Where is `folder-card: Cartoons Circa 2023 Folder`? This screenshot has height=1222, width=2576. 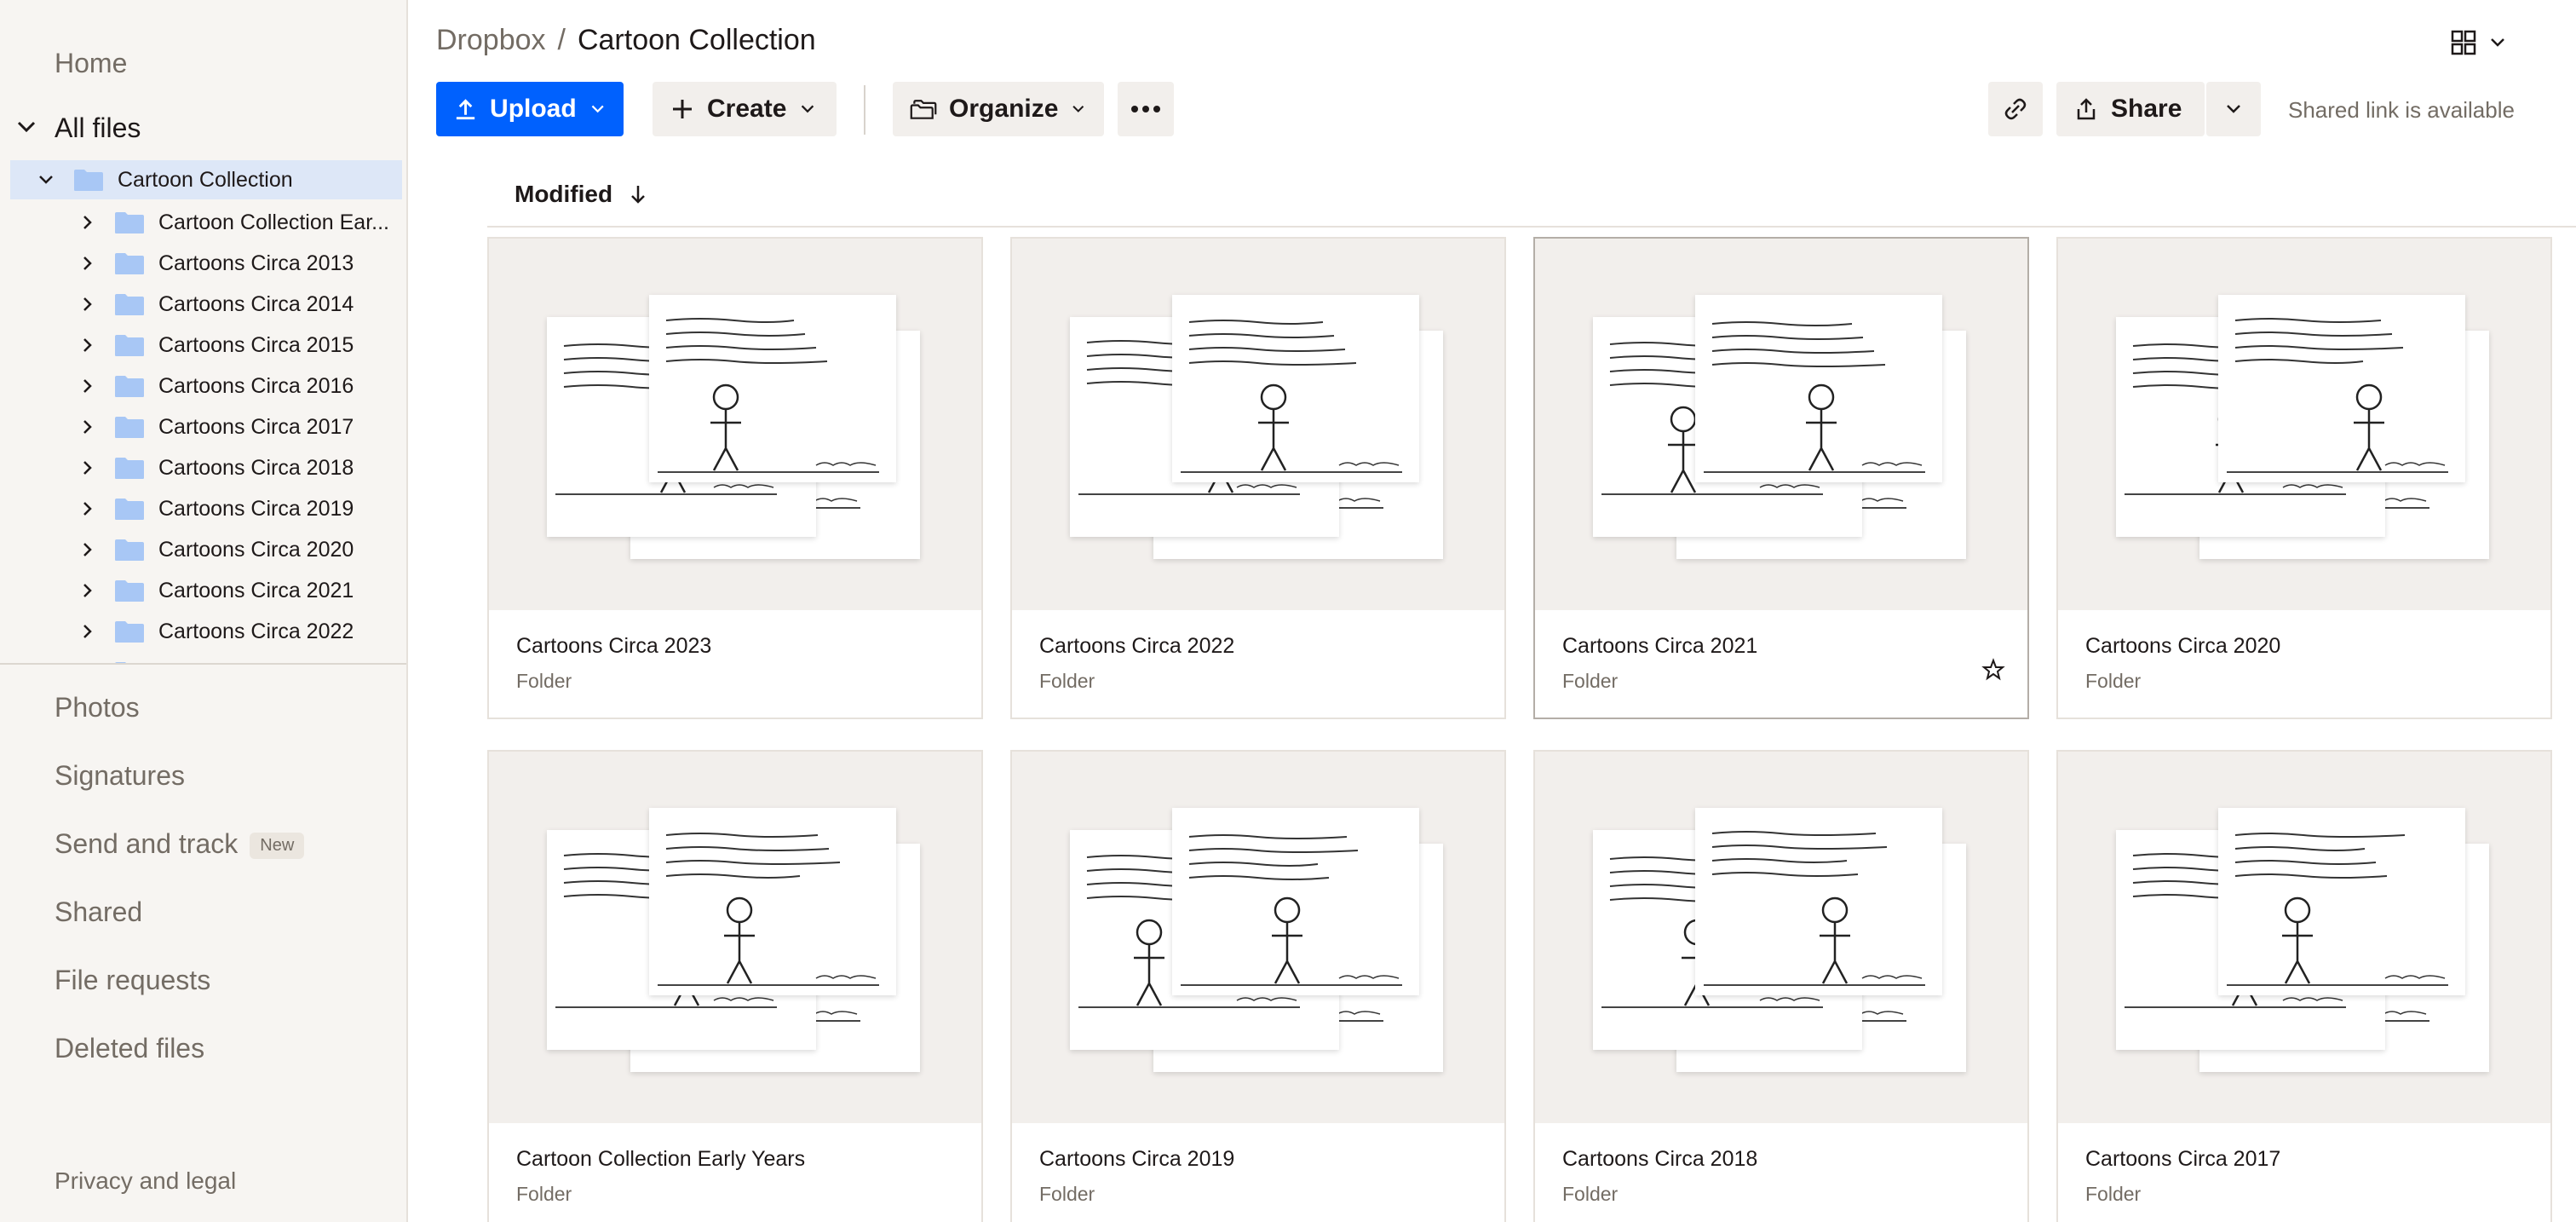
folder-card: Cartoons Circa 2023 Folder is located at coordinates (735, 478).